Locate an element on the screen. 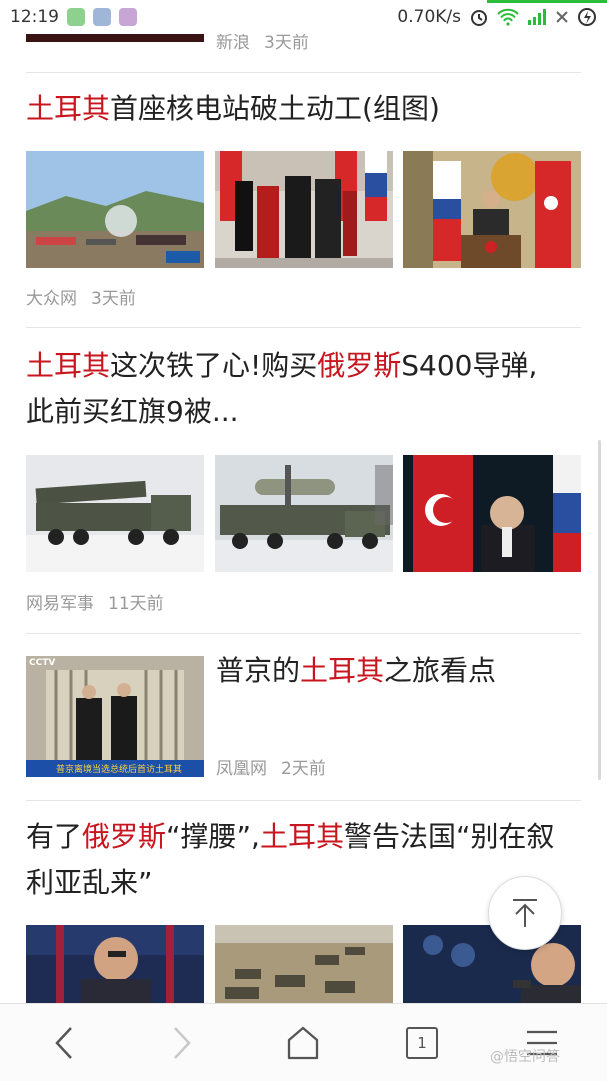 The height and width of the screenshot is (1081, 607). tabs-button: 1 is located at coordinates (422, 1043).